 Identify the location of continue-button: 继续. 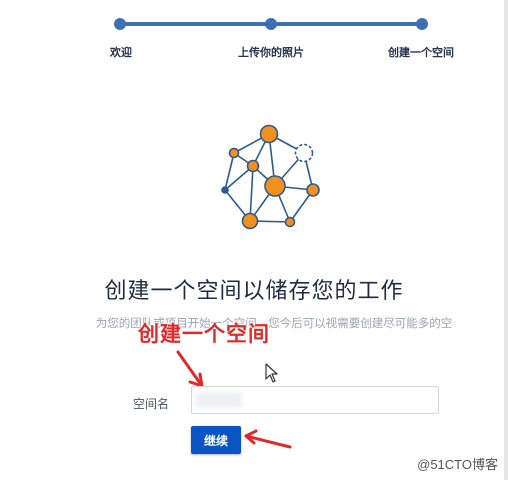
(216, 440).